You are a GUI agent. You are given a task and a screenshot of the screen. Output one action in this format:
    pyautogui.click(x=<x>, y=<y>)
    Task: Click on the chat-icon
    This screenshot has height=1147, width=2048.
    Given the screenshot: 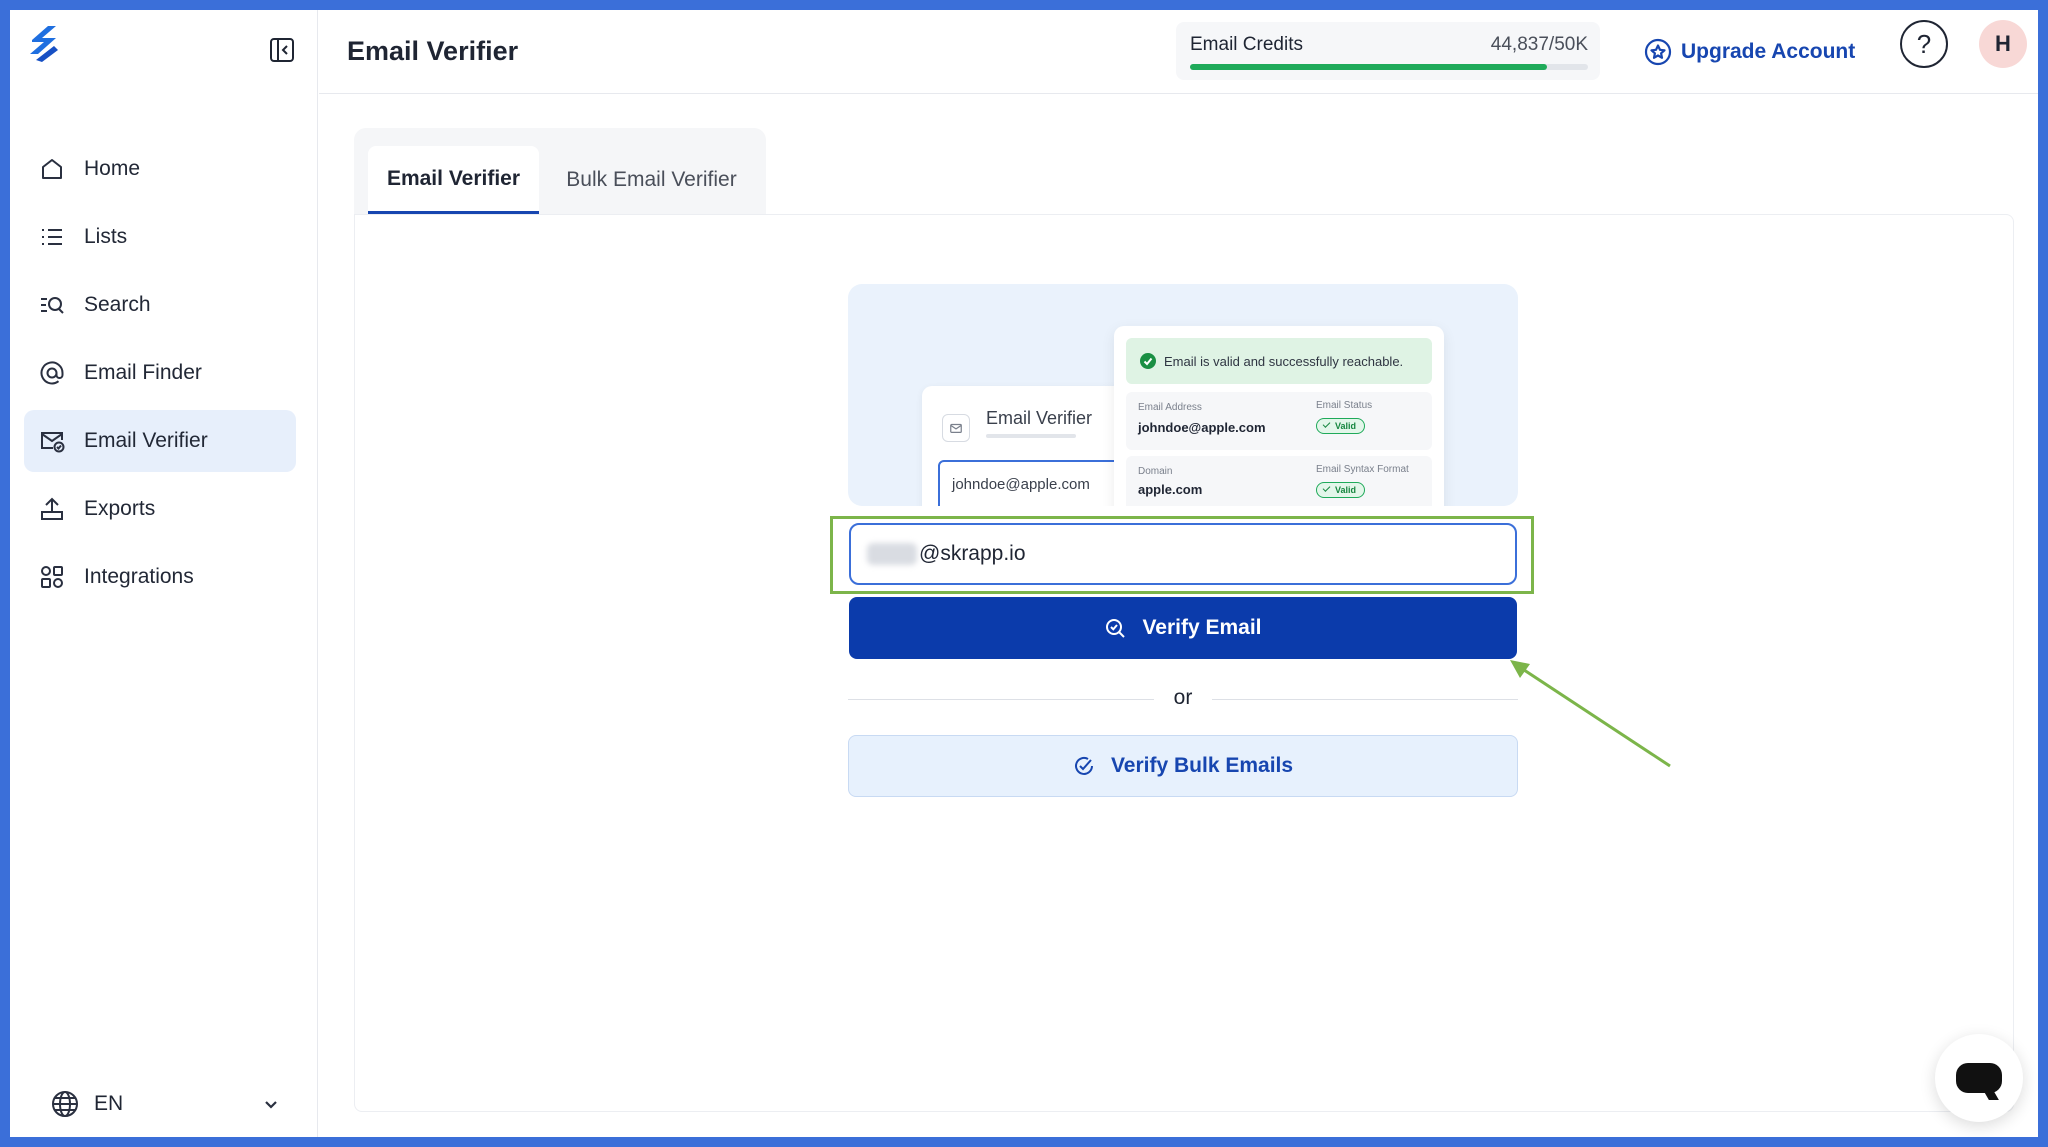 What is the action you would take?
    pyautogui.click(x=1979, y=1078)
    